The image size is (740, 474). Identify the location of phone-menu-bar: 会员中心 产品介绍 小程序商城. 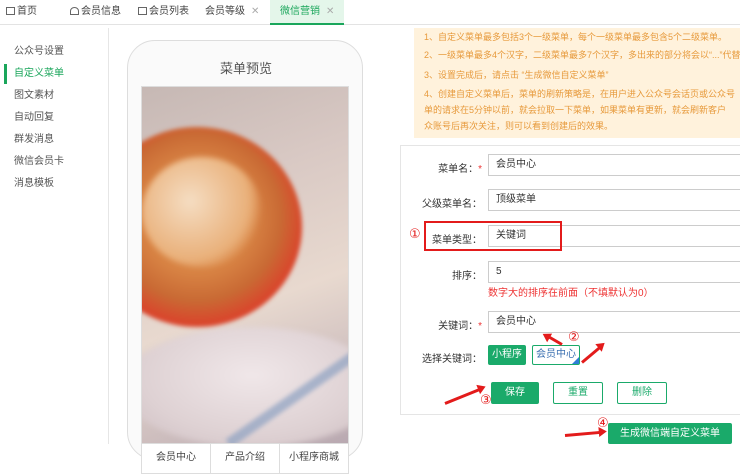
(245, 459).